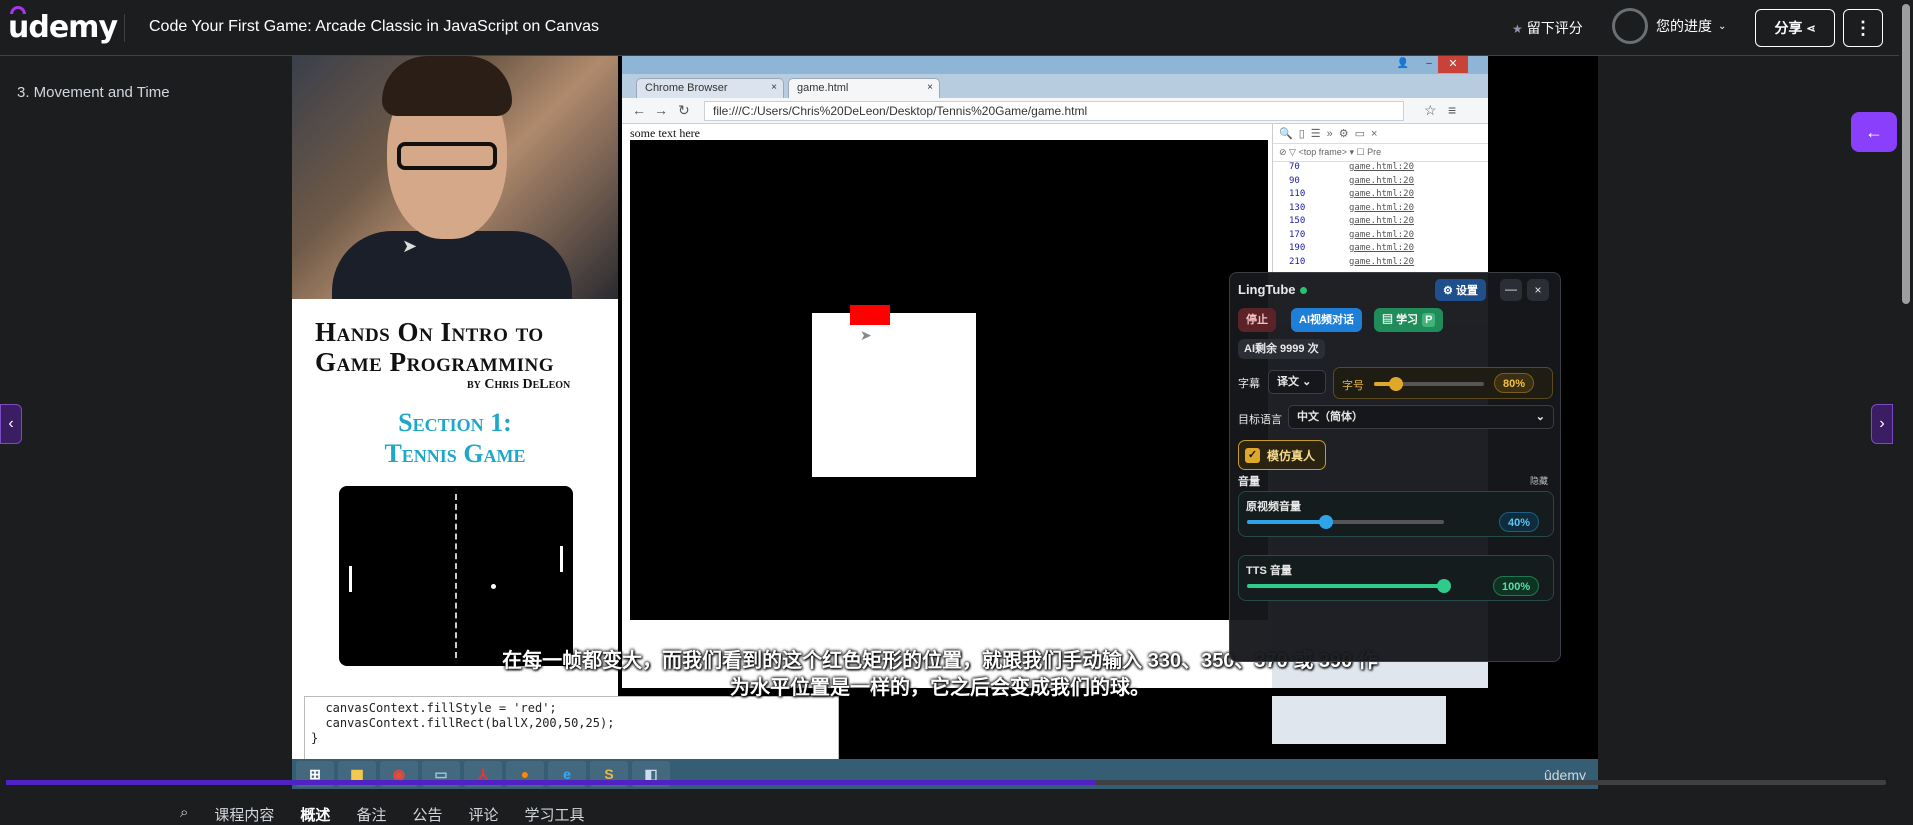 The height and width of the screenshot is (825, 1913). Describe the element at coordinates (1387, 320) in the screenshot. I see `book-icon: ▤` at that location.